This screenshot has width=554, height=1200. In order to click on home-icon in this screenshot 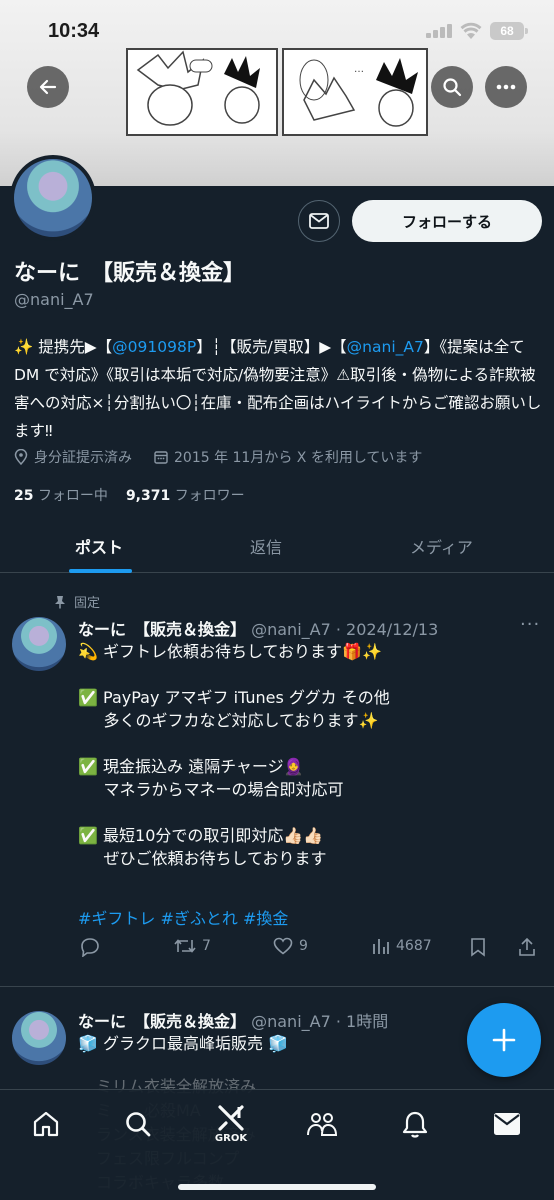, I will do `click(46, 1124)`.